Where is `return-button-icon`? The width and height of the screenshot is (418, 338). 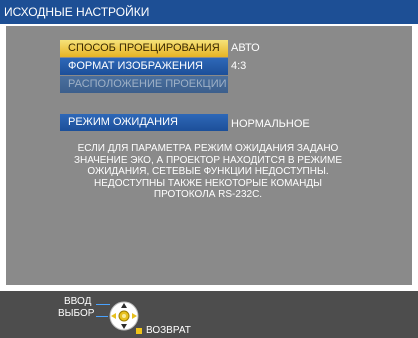
return-button-icon is located at coordinates (139, 331).